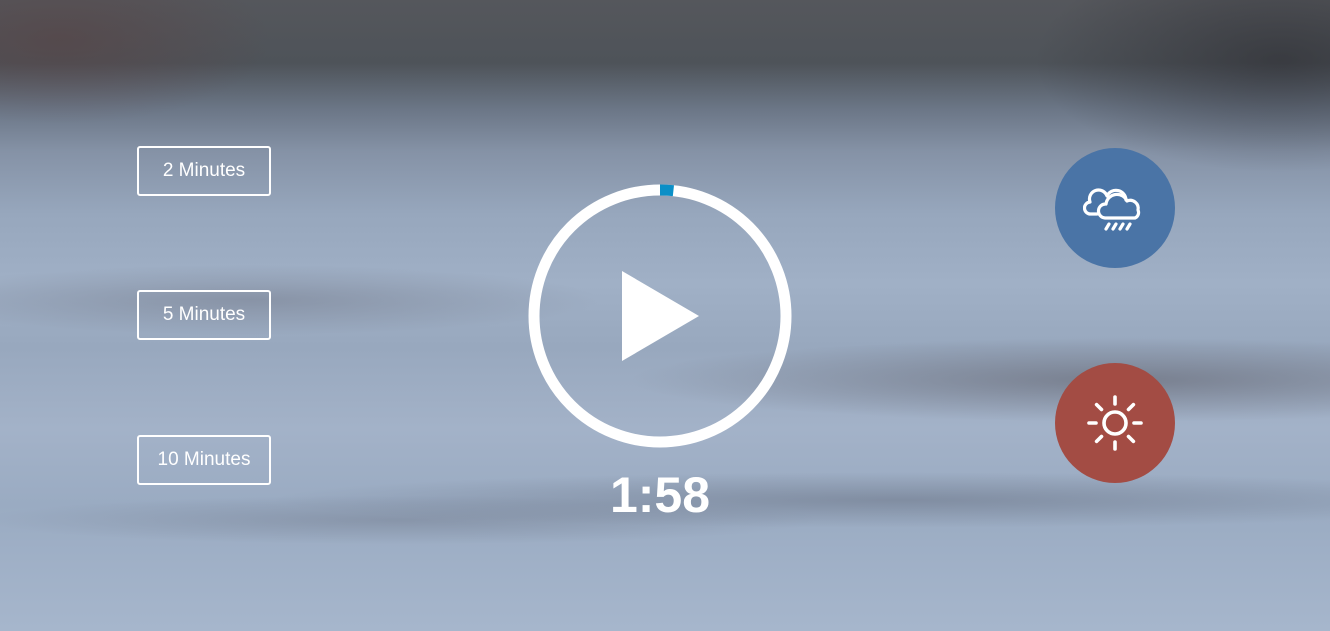  Describe the element at coordinates (204, 171) in the screenshot. I see `two-minutes-button: 2 Minutes` at that location.